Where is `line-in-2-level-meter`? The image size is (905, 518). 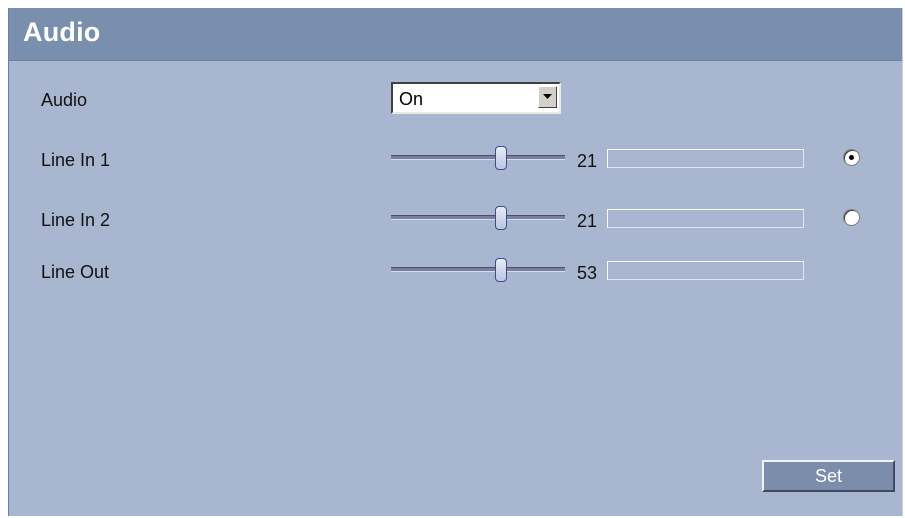
line-in-2-level-meter is located at coordinates (705, 218).